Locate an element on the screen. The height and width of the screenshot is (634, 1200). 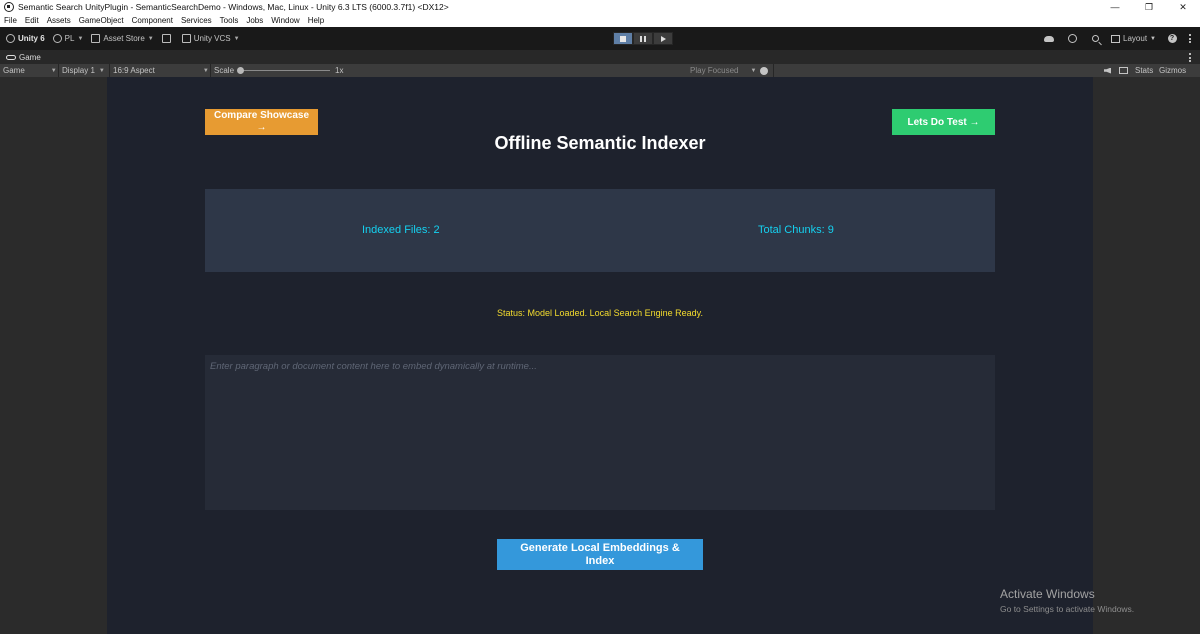
branch-icon is located at coordinates (186, 38).